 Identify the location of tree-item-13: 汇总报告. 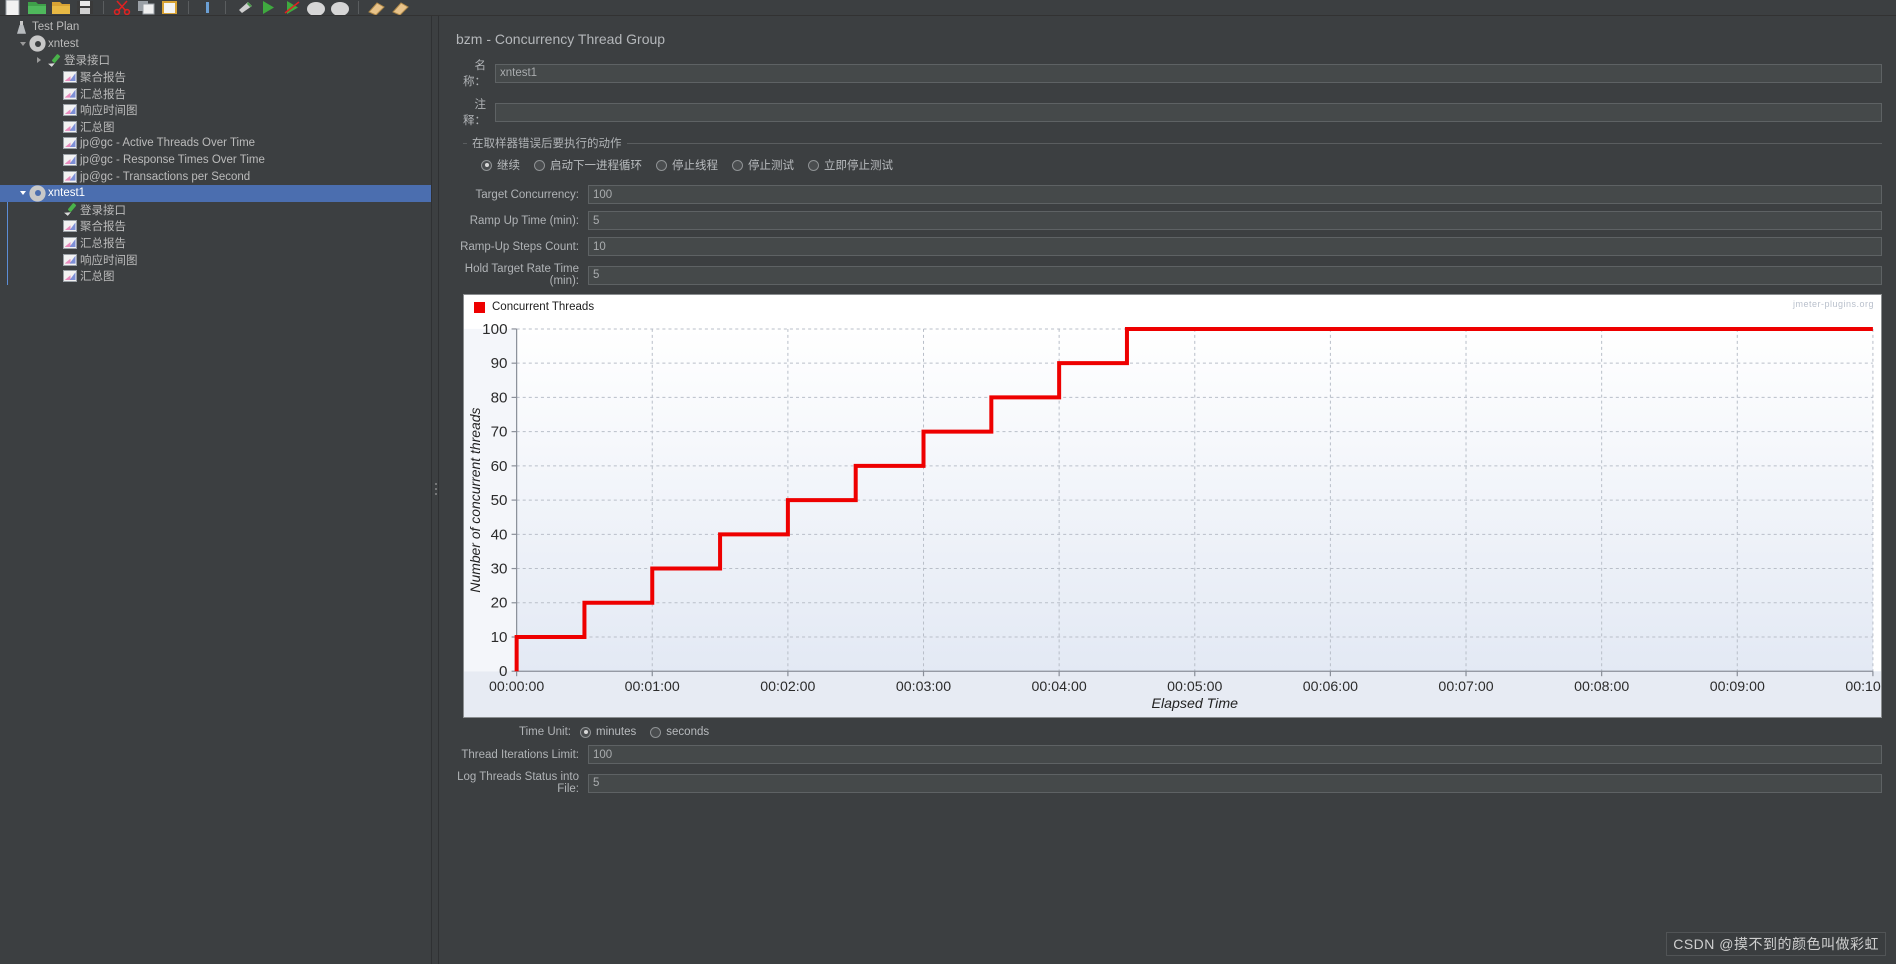
(215, 243).